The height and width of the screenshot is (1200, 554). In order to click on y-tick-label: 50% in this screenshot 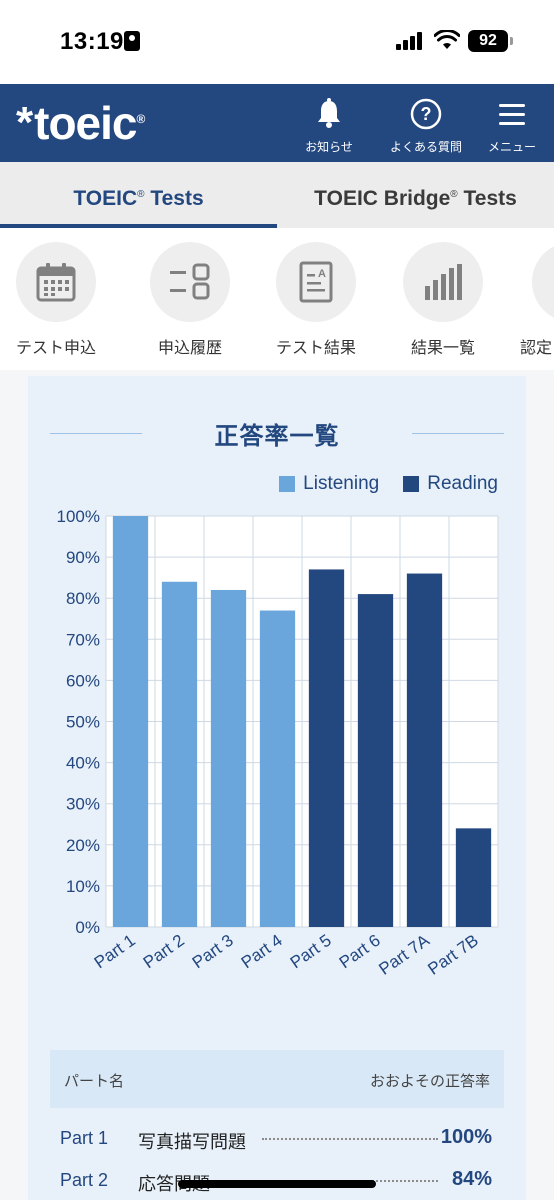, I will do `click(83, 722)`.